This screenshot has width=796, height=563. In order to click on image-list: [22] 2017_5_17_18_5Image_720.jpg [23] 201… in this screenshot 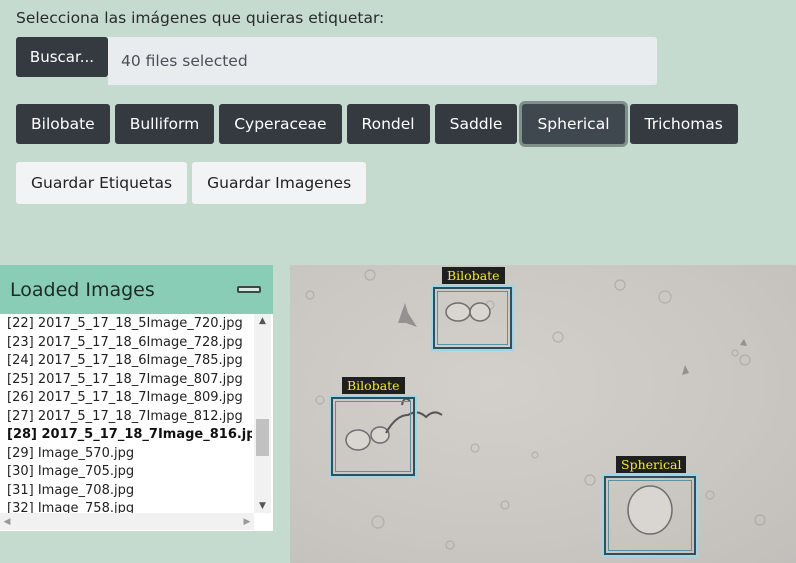, I will do `click(129, 414)`.